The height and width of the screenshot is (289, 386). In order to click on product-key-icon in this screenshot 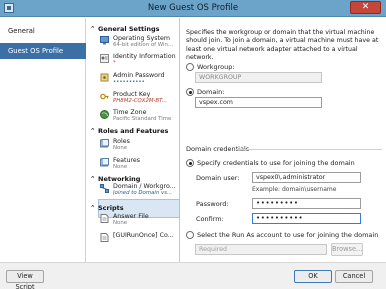, I will do `click(104, 96)`.